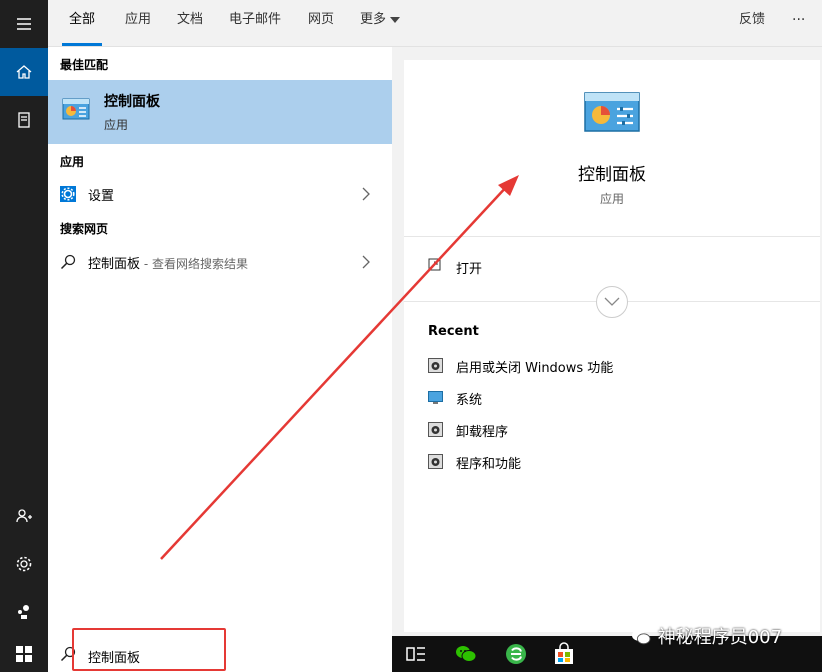 This screenshot has height=672, width=822. Describe the element at coordinates (435, 23) in the screenshot. I see `search-scope-tabs: 全部 应用 文档 电子邮件 网页 更多 反馈 ···` at that location.